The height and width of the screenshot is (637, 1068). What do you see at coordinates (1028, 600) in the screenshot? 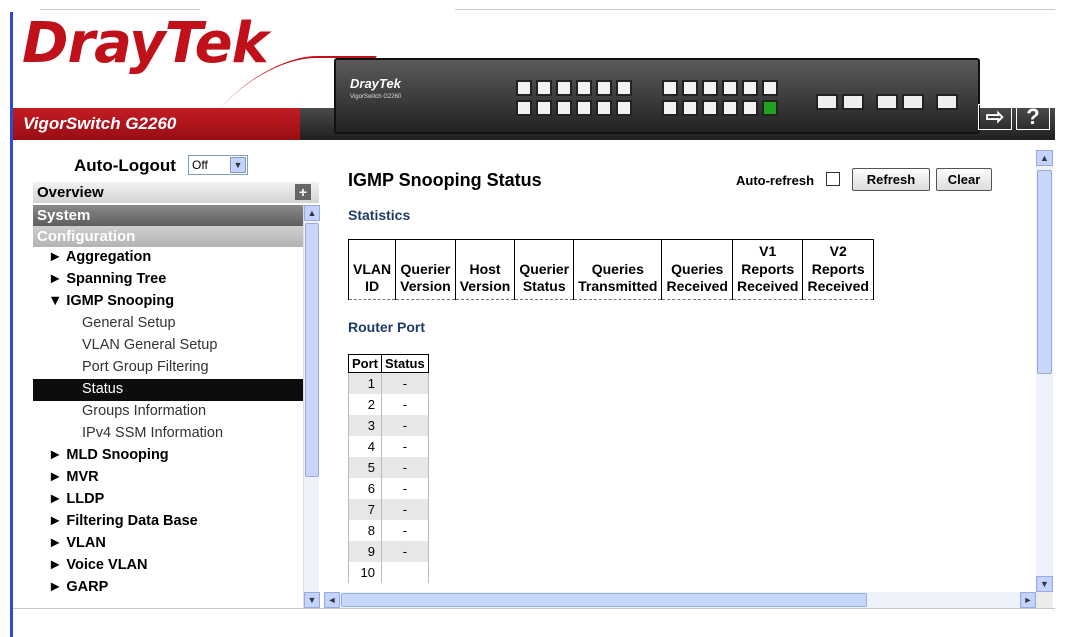
I see `scroll-right-icon: ►` at bounding box center [1028, 600].